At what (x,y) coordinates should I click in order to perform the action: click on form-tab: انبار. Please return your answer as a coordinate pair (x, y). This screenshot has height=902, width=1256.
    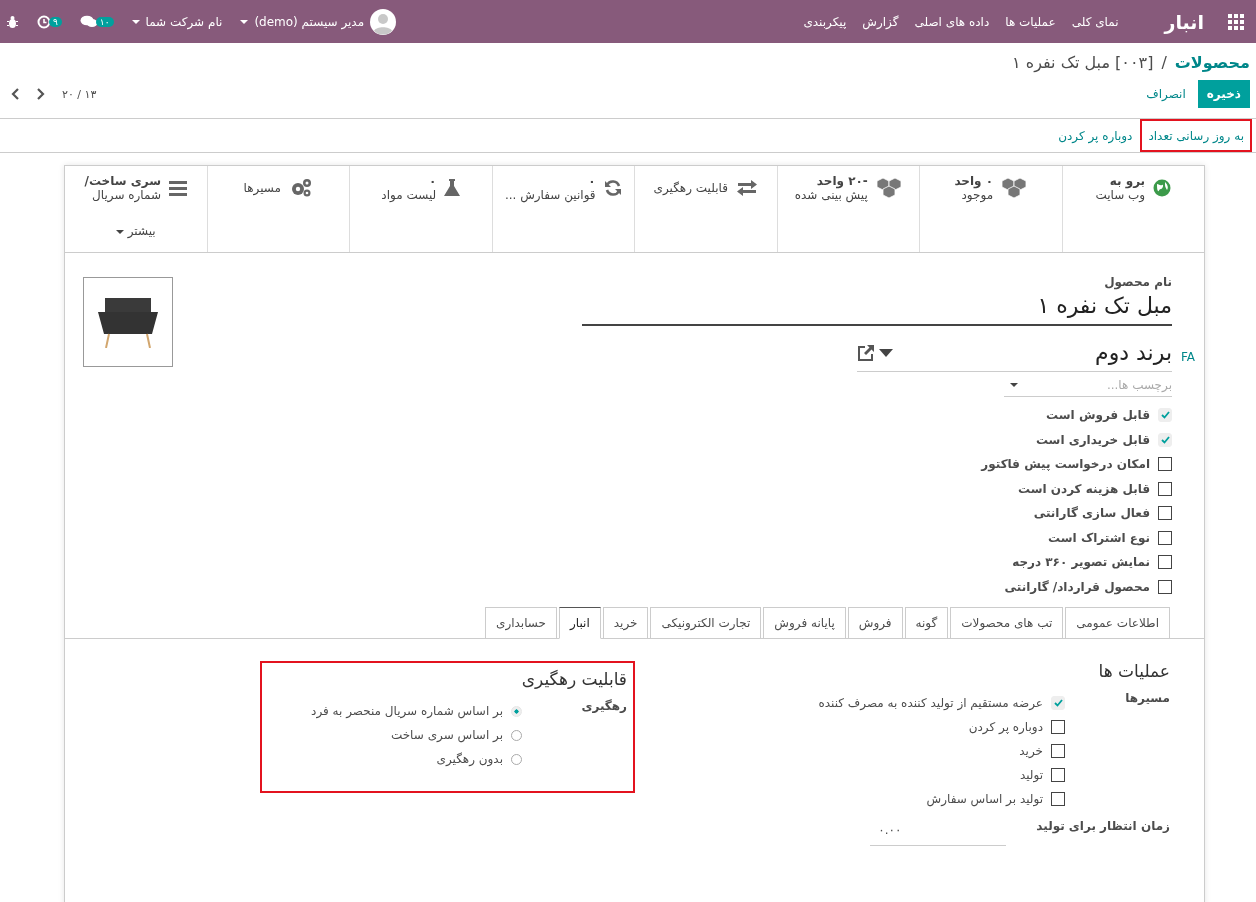
    Looking at the image, I should click on (580, 623).